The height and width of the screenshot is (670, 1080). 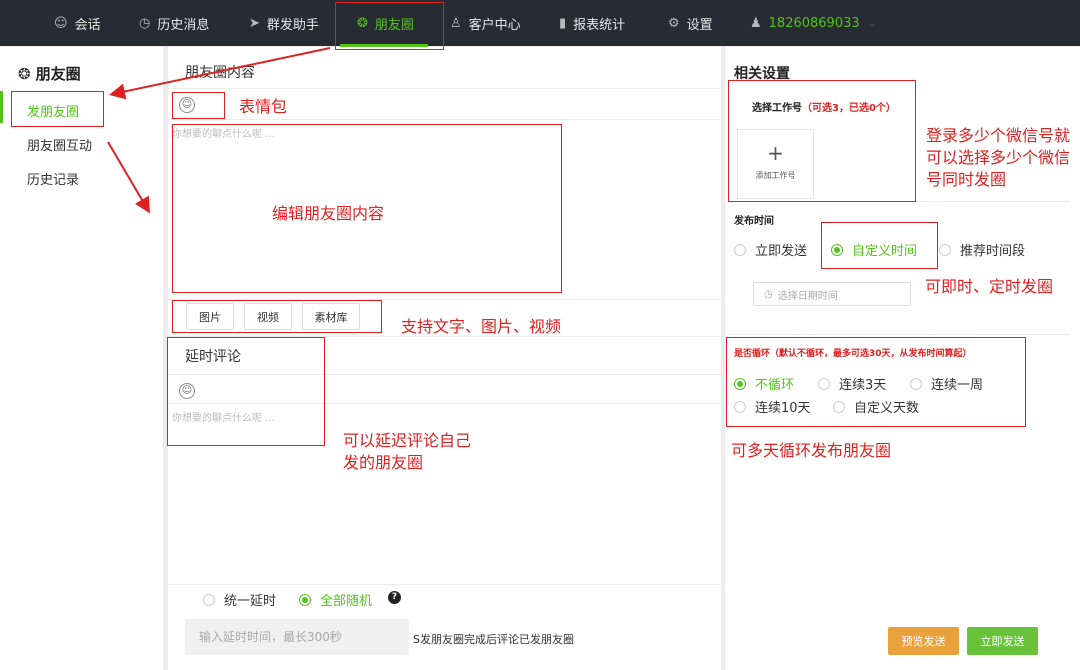 What do you see at coordinates (690, 23) in the screenshot?
I see `nav-item-settings: ⚙ 设置` at bounding box center [690, 23].